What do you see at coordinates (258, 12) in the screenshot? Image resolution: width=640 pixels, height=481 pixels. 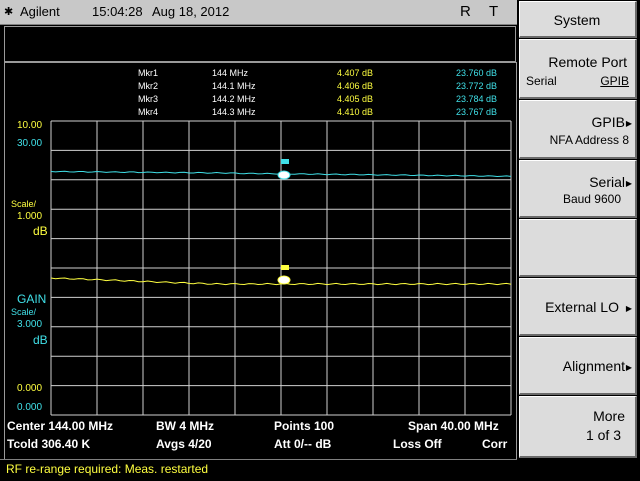 I see `status-header: ✱ Agilent 15:04:28 Aug 18, 2012 R T` at bounding box center [258, 12].